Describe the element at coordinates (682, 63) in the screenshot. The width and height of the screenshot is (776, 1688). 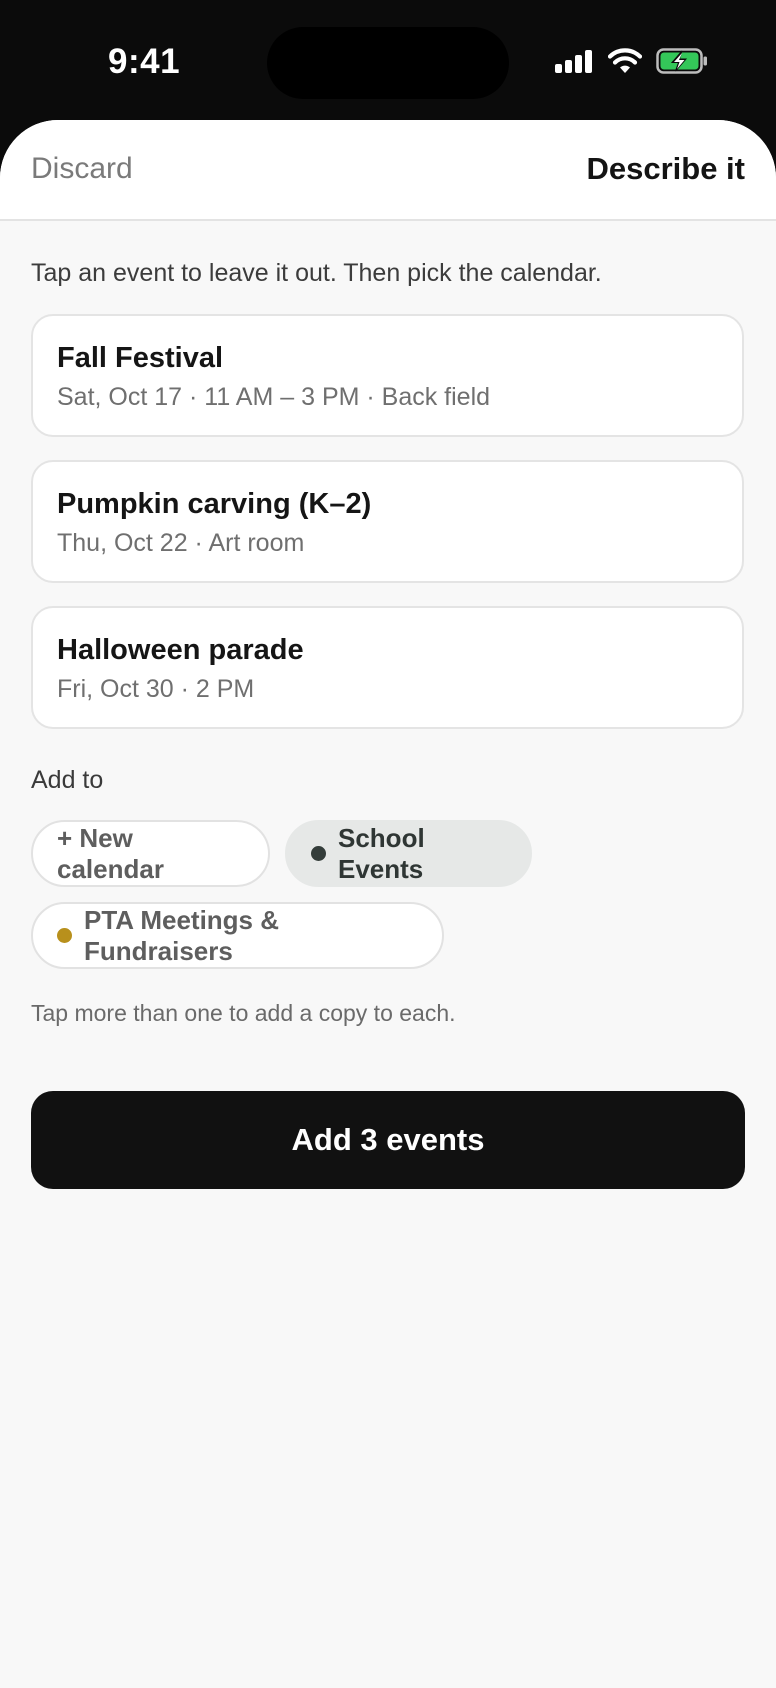
I see `battery-charging-icon` at that location.